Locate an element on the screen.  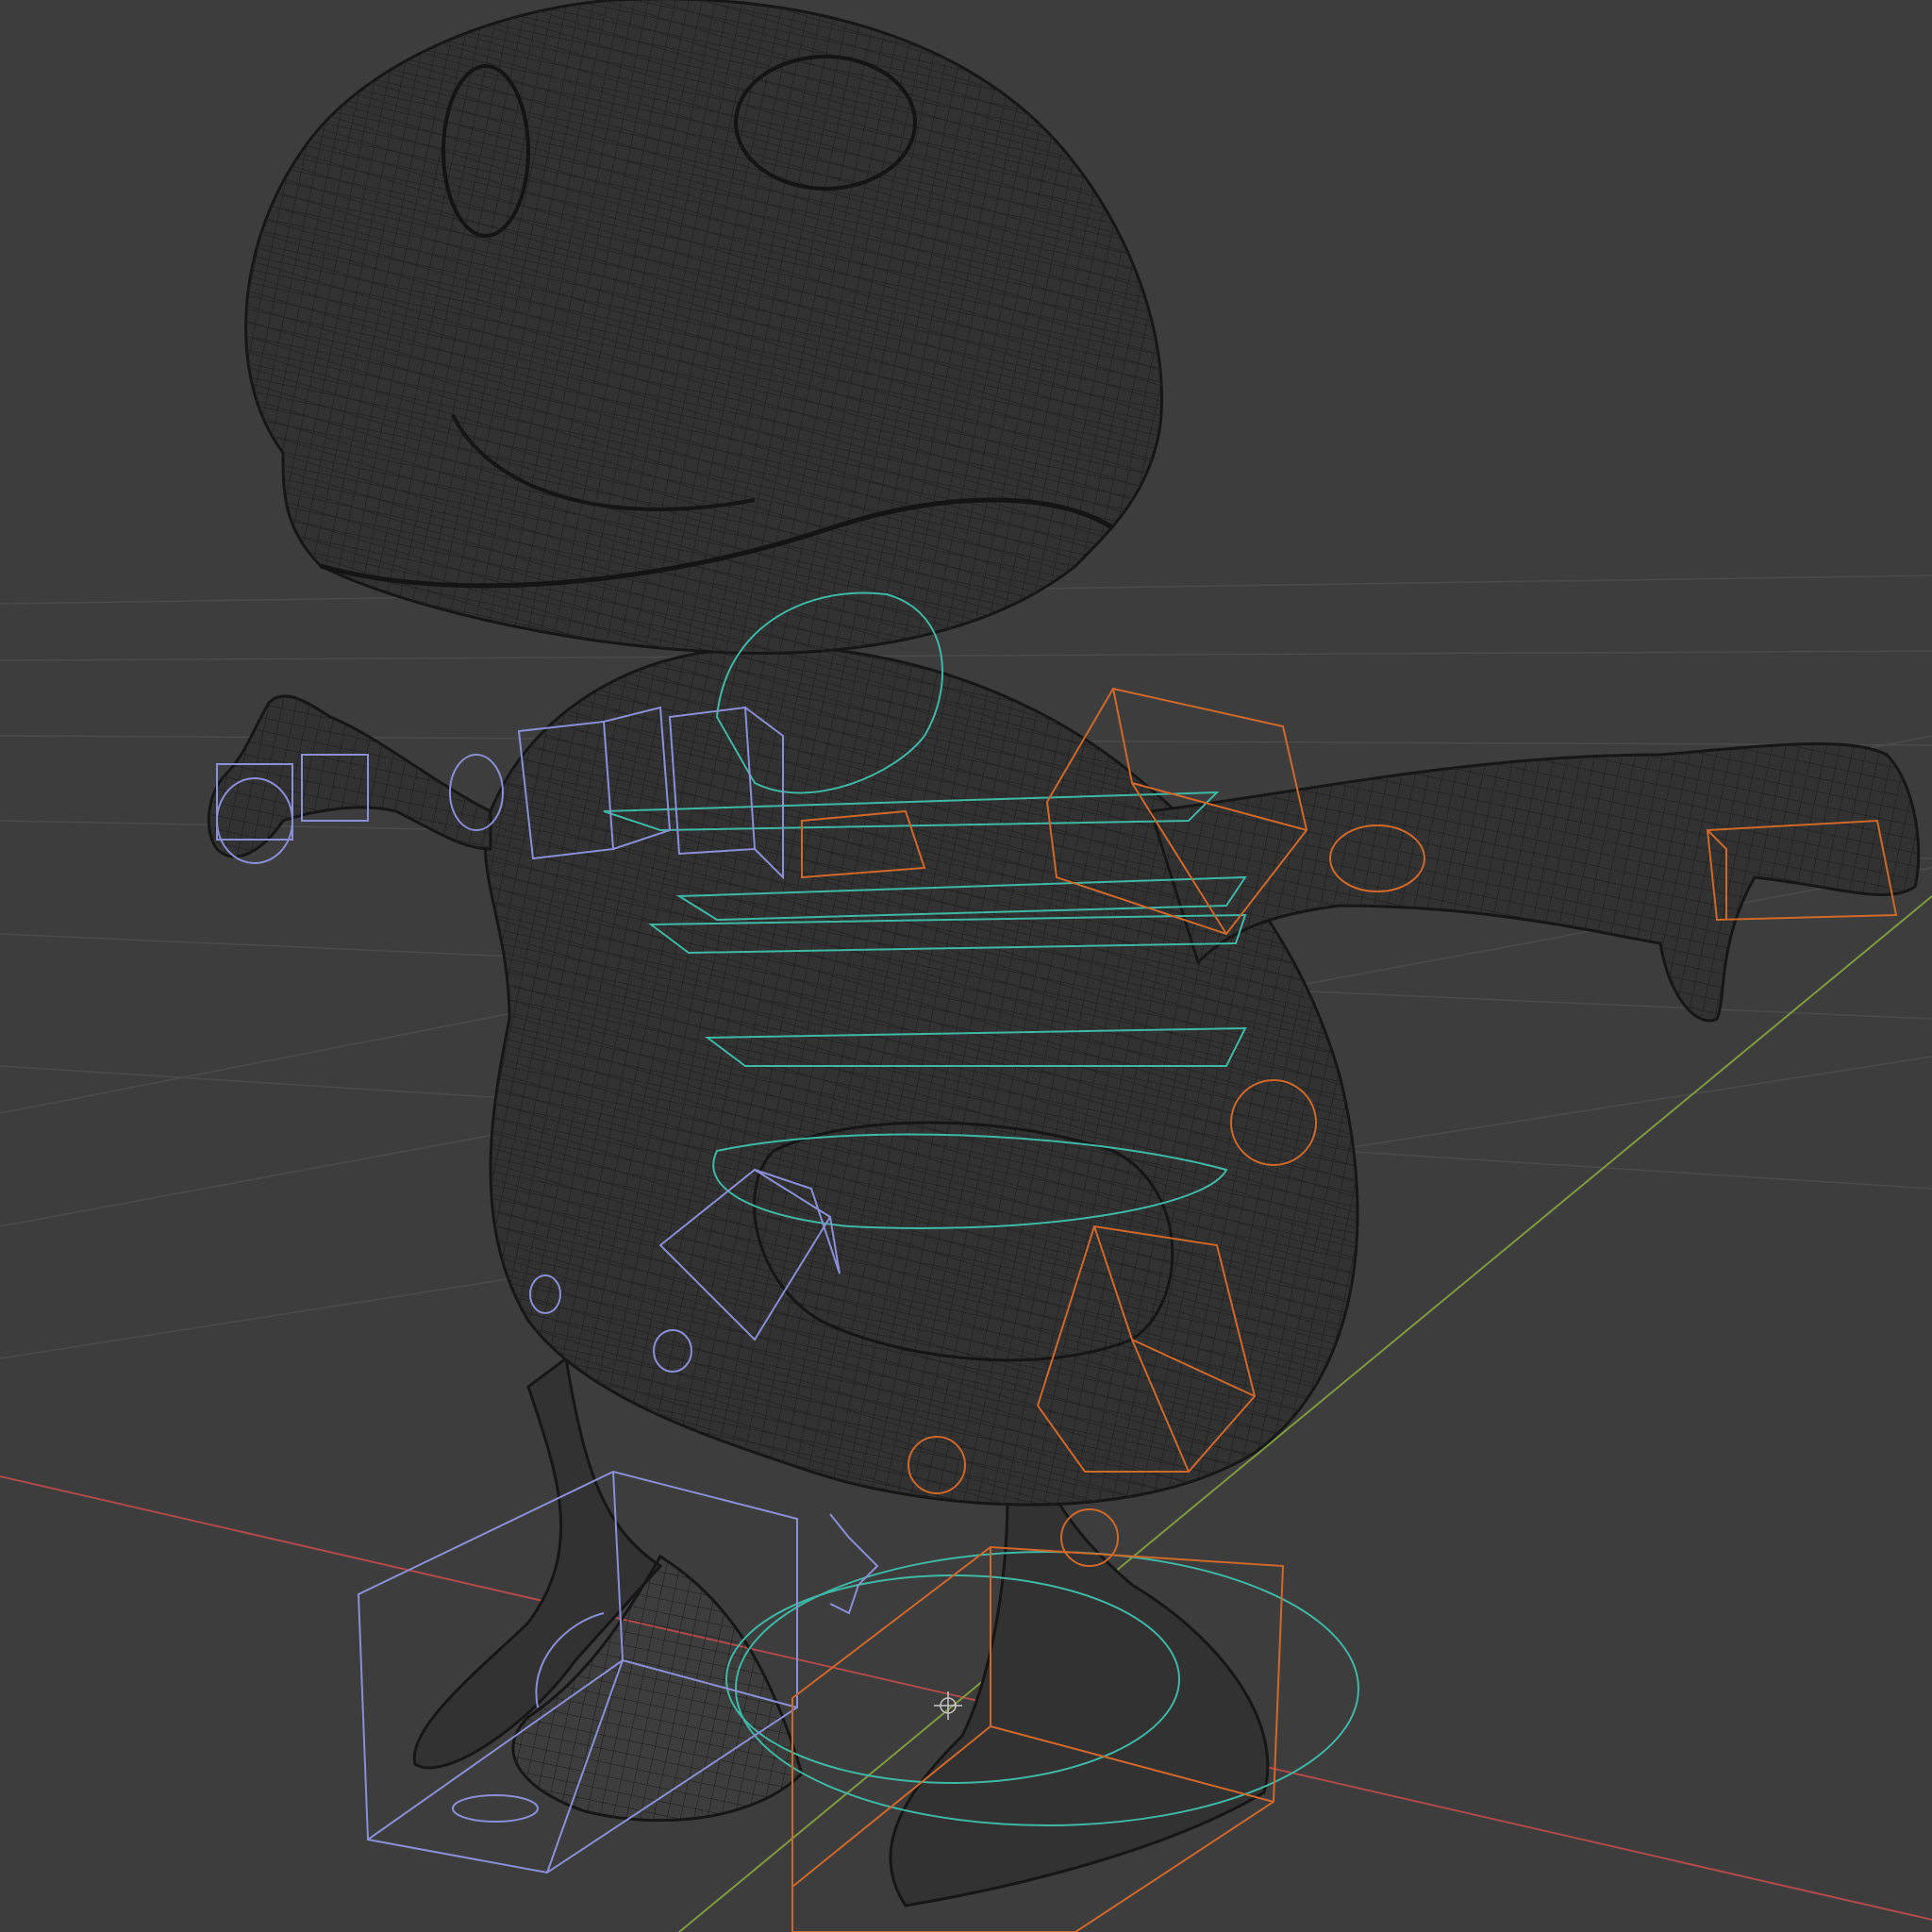
rig-left-ankle-ctrl is located at coordinates (854, 1564).